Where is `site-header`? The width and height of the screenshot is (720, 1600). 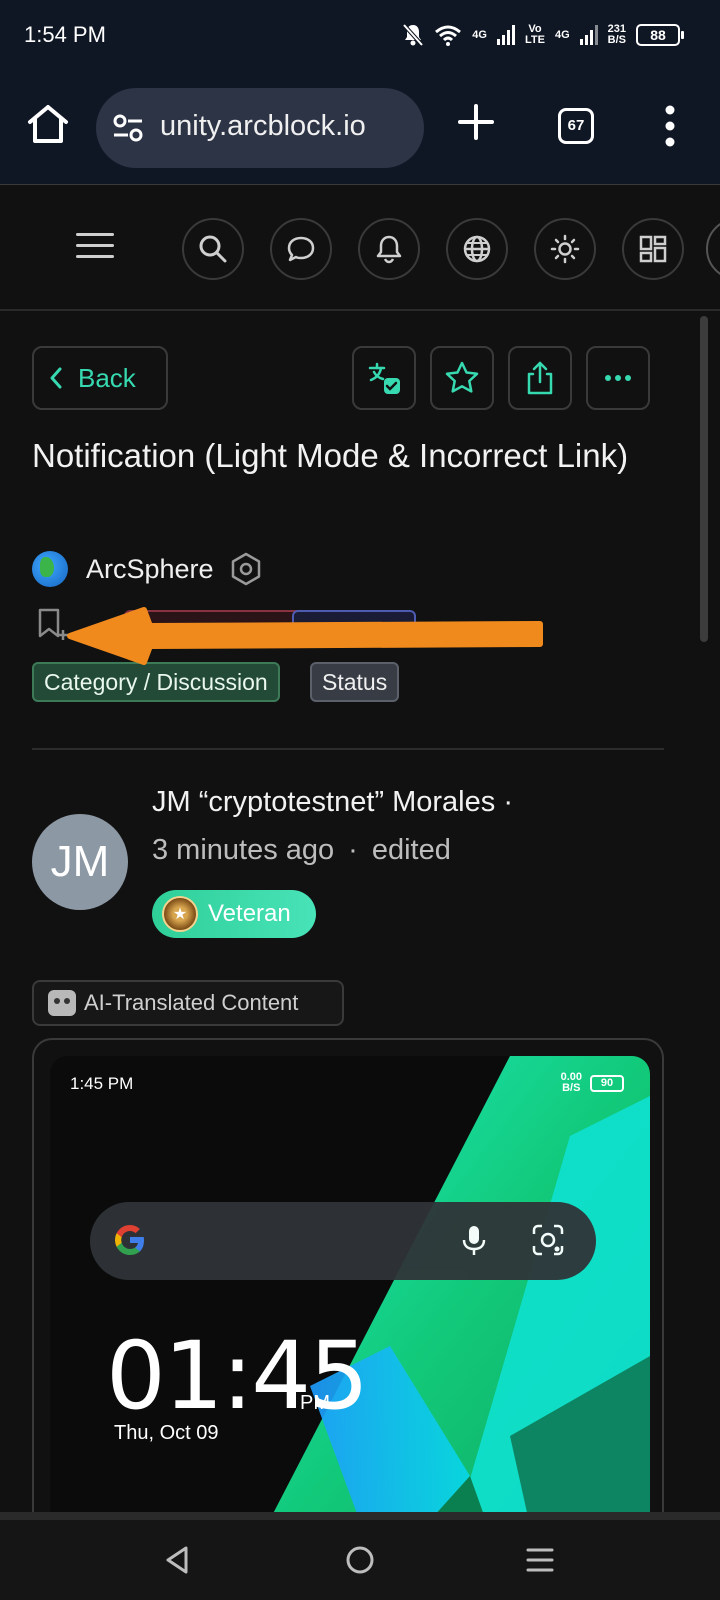
site-header is located at coordinates (360, 248).